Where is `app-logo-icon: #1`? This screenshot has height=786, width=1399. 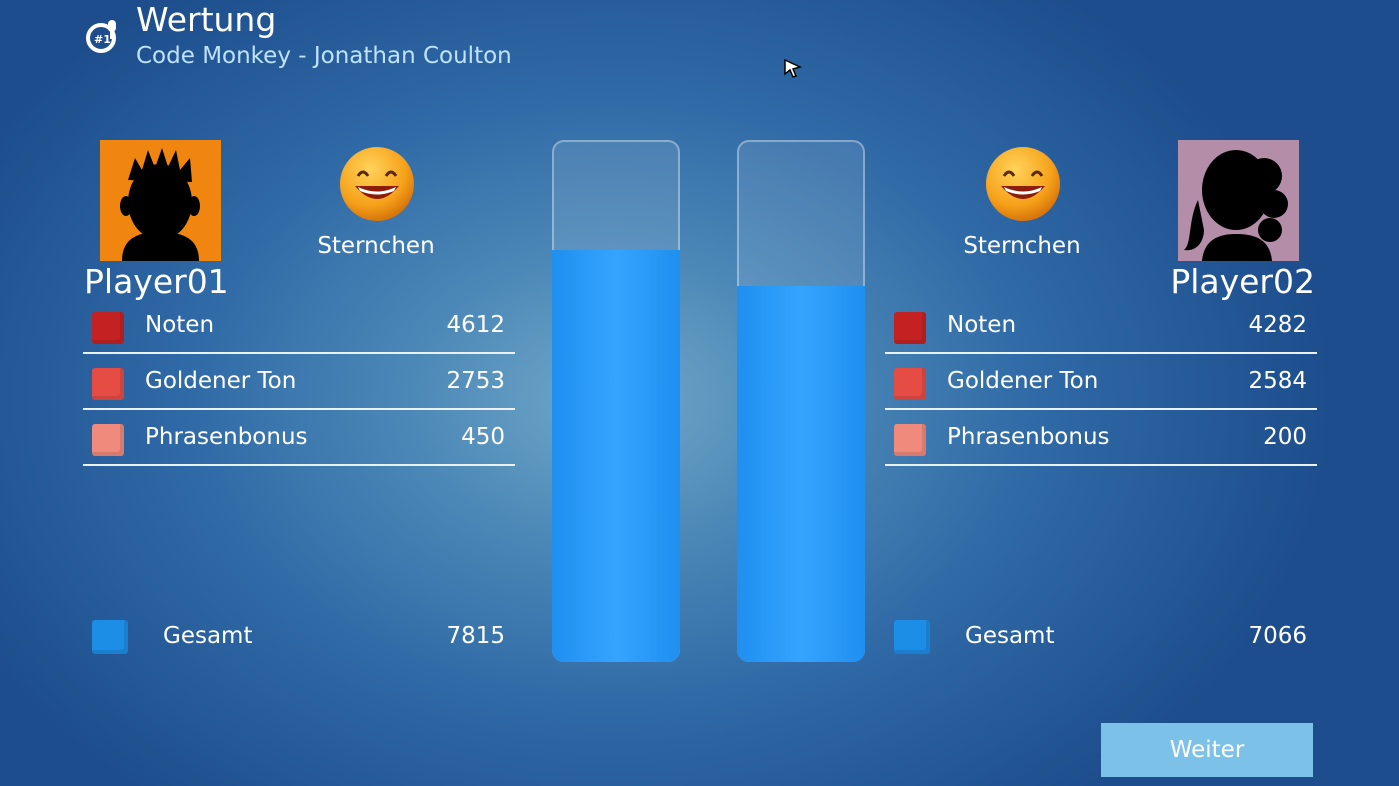
app-logo-icon: #1 is located at coordinates (102, 36).